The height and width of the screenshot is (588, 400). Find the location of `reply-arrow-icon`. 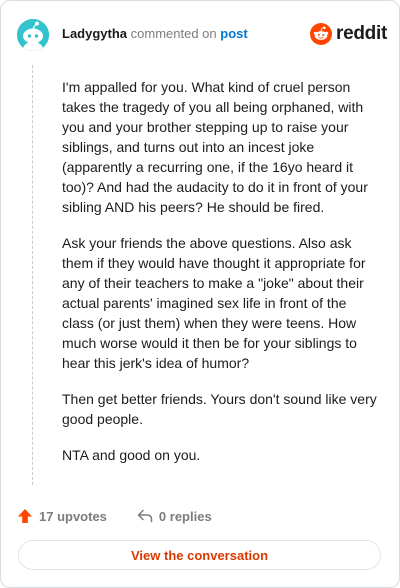

reply-arrow-icon is located at coordinates (145, 516).